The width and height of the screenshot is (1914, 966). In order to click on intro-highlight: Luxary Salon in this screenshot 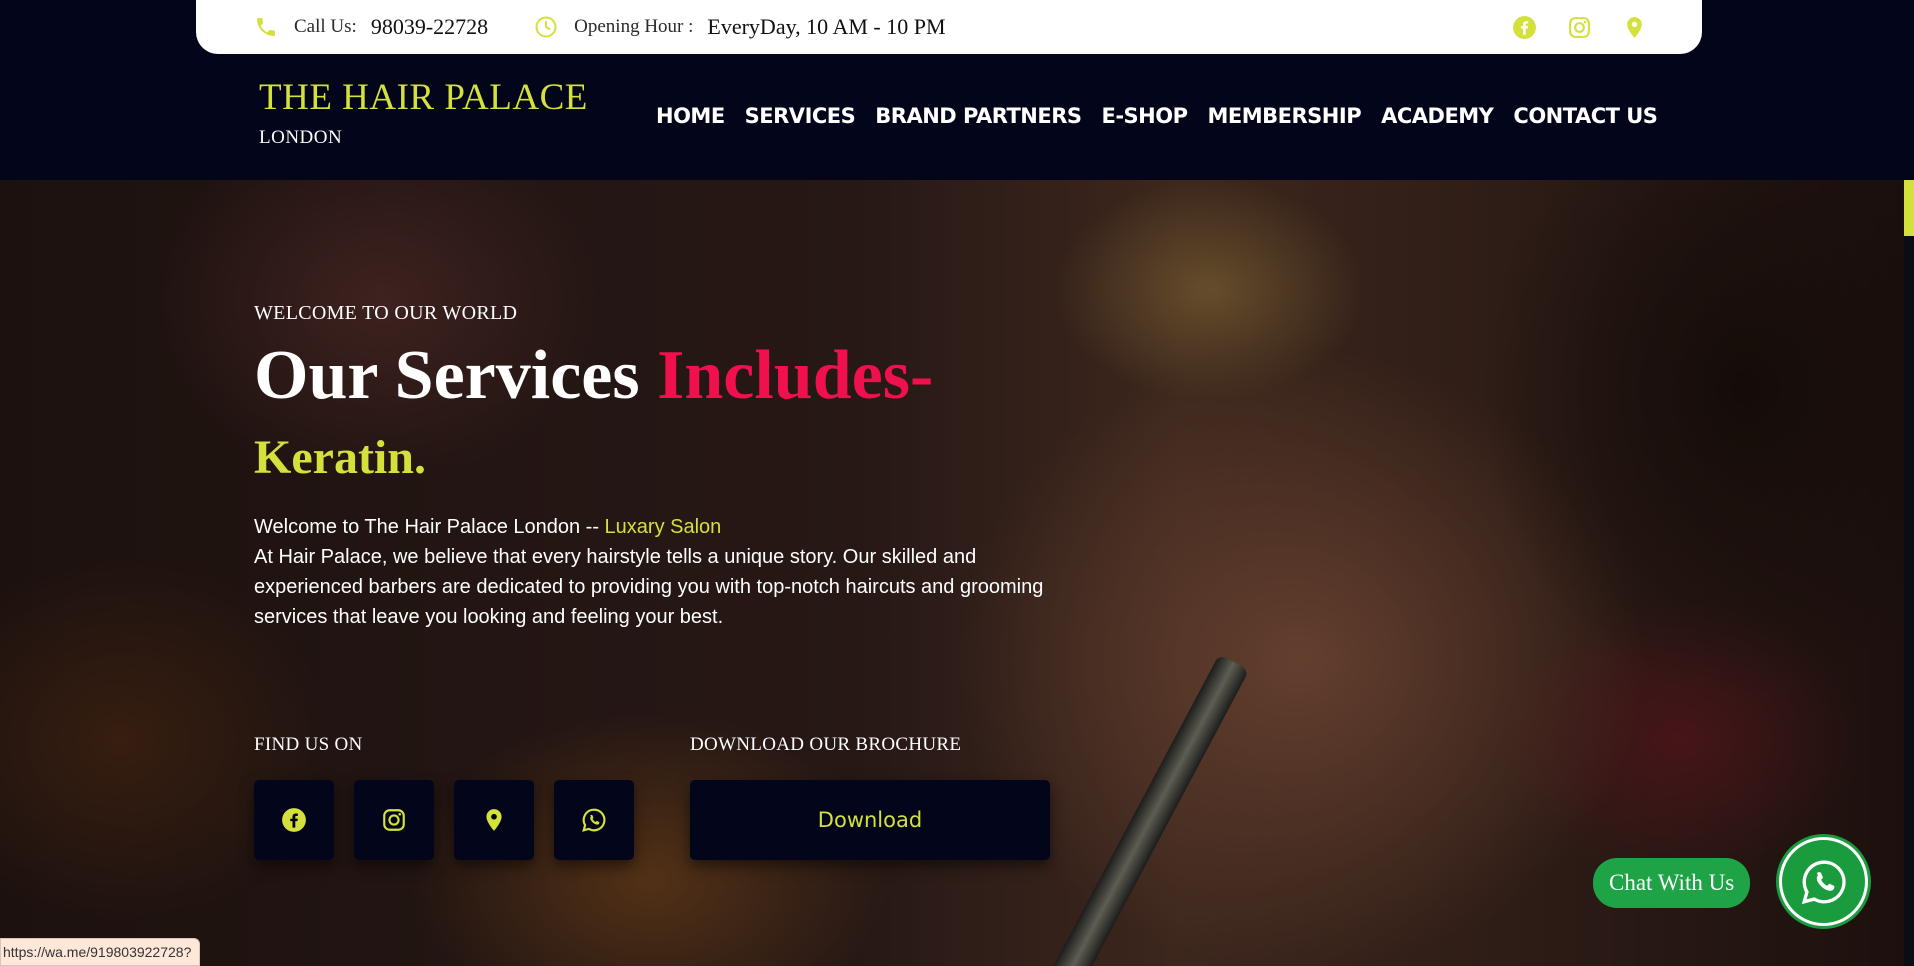, I will do `click(663, 527)`.